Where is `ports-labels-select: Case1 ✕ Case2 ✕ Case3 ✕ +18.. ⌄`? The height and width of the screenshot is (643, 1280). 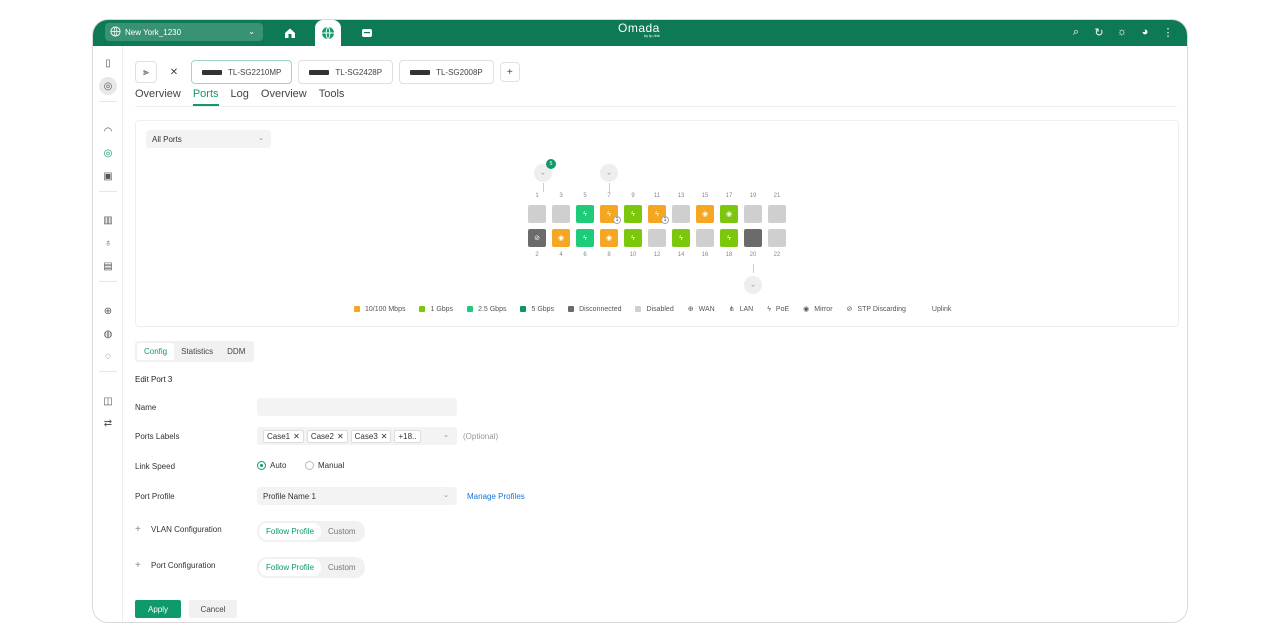
ports-labels-select: Case1 ✕ Case2 ✕ Case3 ✕ +18.. ⌄ is located at coordinates (357, 436).